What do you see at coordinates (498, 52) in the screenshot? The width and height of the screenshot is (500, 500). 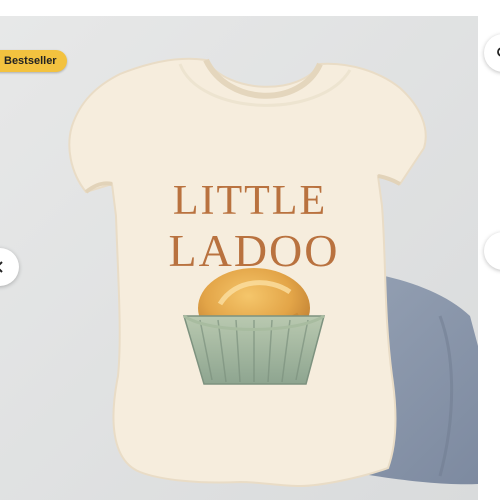 I see `search-icon` at bounding box center [498, 52].